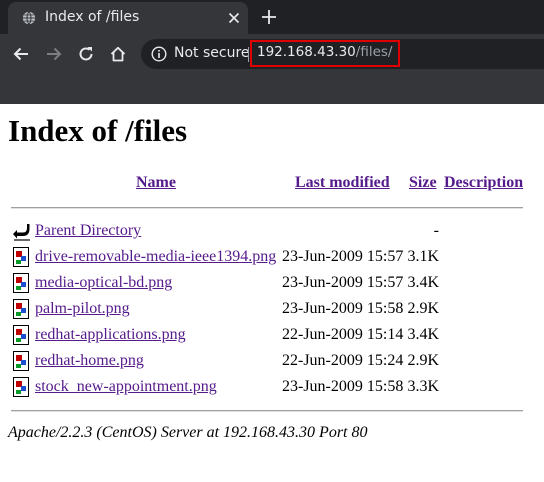 Image resolution: width=544 pixels, height=482 pixels. What do you see at coordinates (82, 309) in the screenshot?
I see `file-link: palm-pilot.png` at bounding box center [82, 309].